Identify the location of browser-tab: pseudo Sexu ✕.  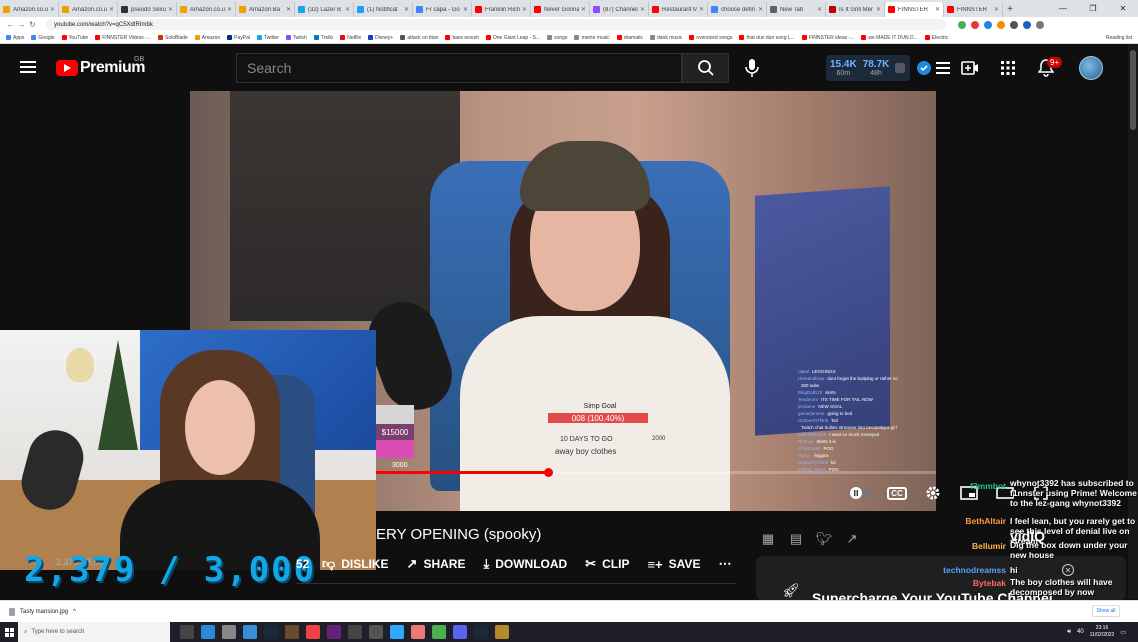
(147, 9).